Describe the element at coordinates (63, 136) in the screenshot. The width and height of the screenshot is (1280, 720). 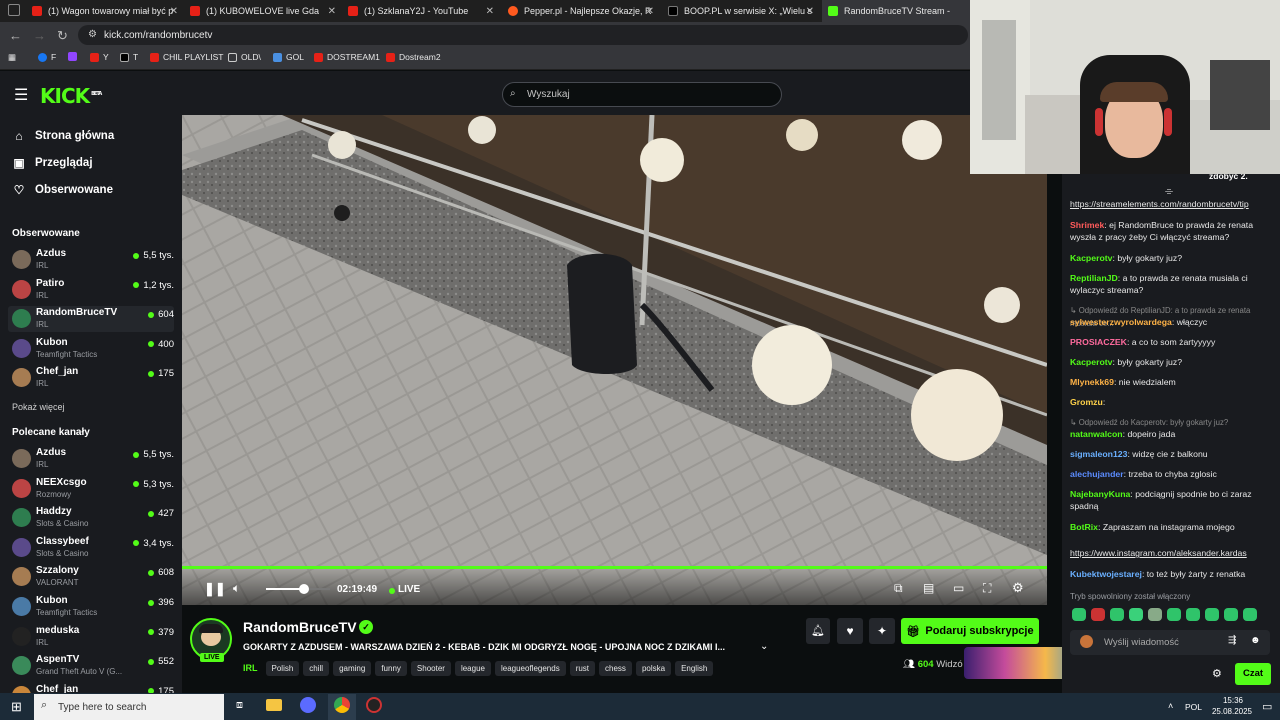
I see `nav-home: ⌂ Strona główna` at that location.